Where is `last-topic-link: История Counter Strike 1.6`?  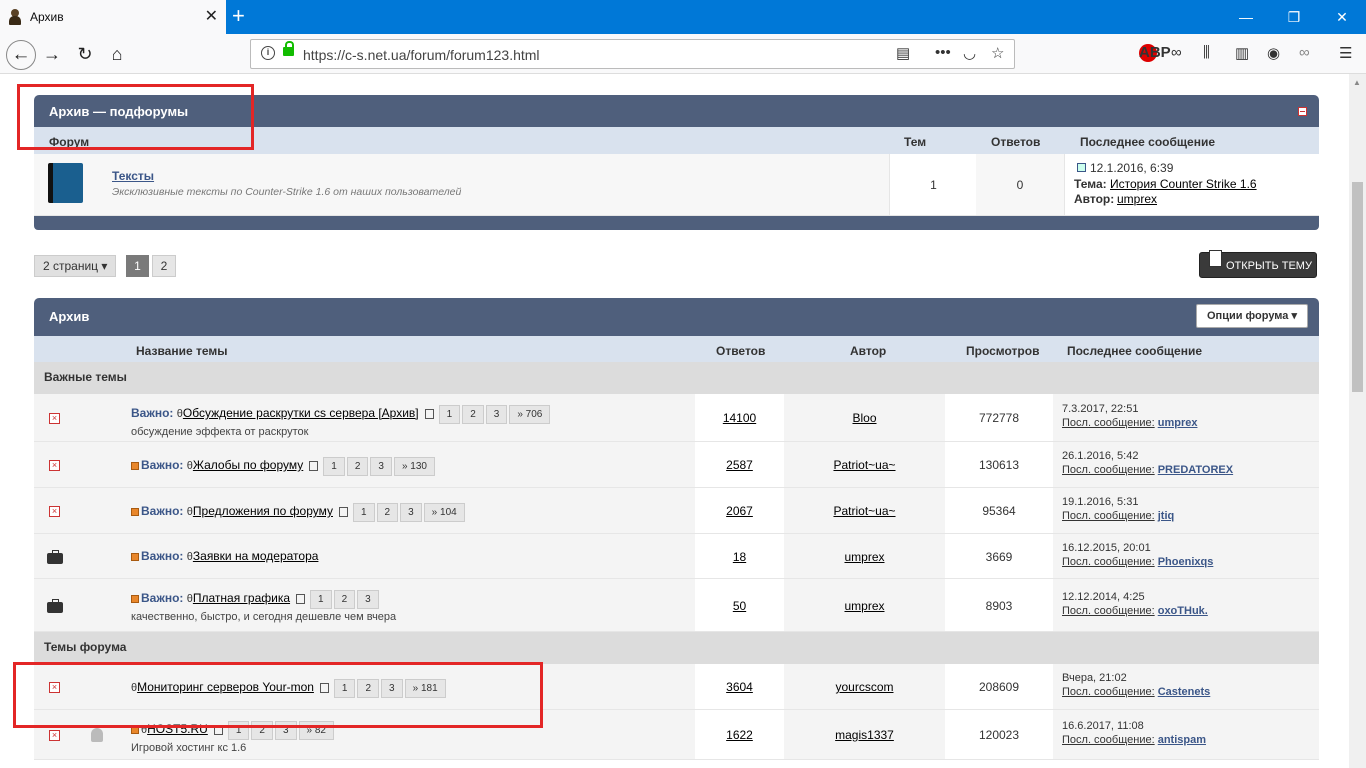 last-topic-link: История Counter Strike 1.6 is located at coordinates (1183, 184).